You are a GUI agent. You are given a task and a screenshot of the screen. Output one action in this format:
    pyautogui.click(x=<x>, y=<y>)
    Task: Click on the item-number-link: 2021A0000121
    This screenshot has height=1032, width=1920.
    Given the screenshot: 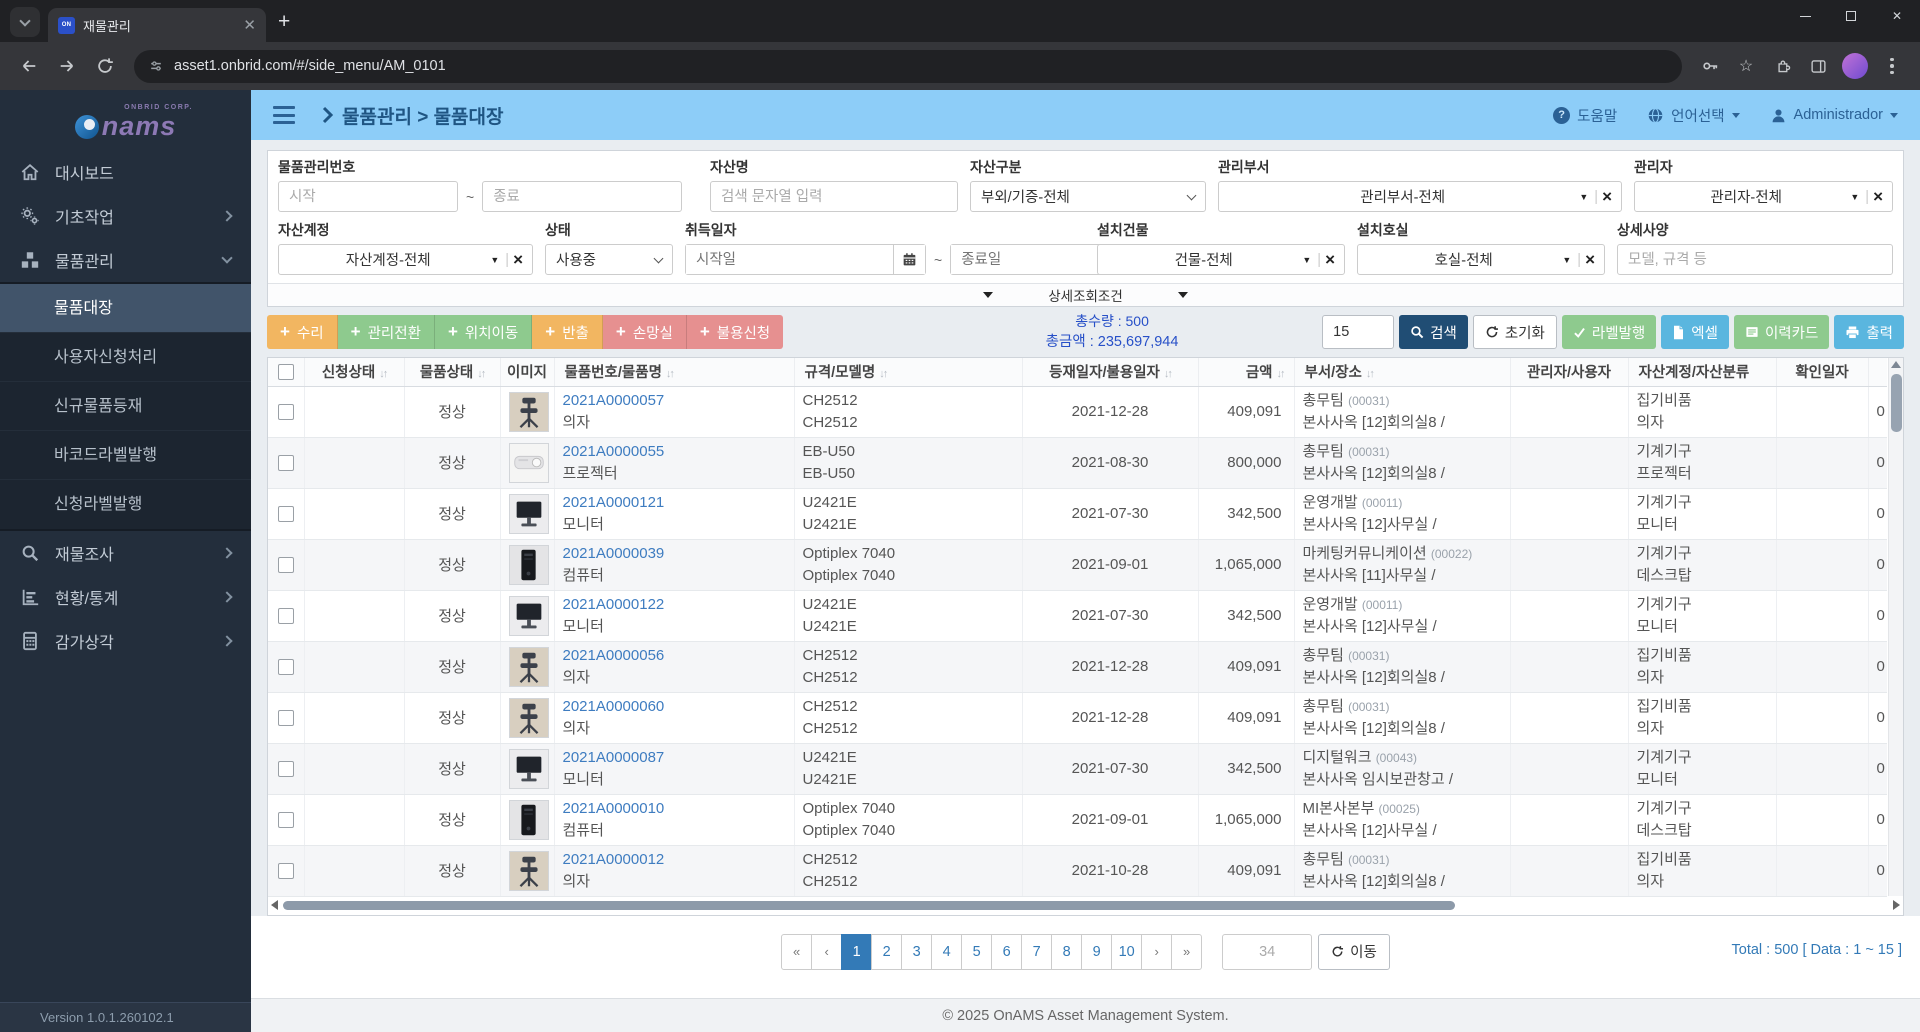 What is the action you would take?
    pyautogui.click(x=674, y=503)
    